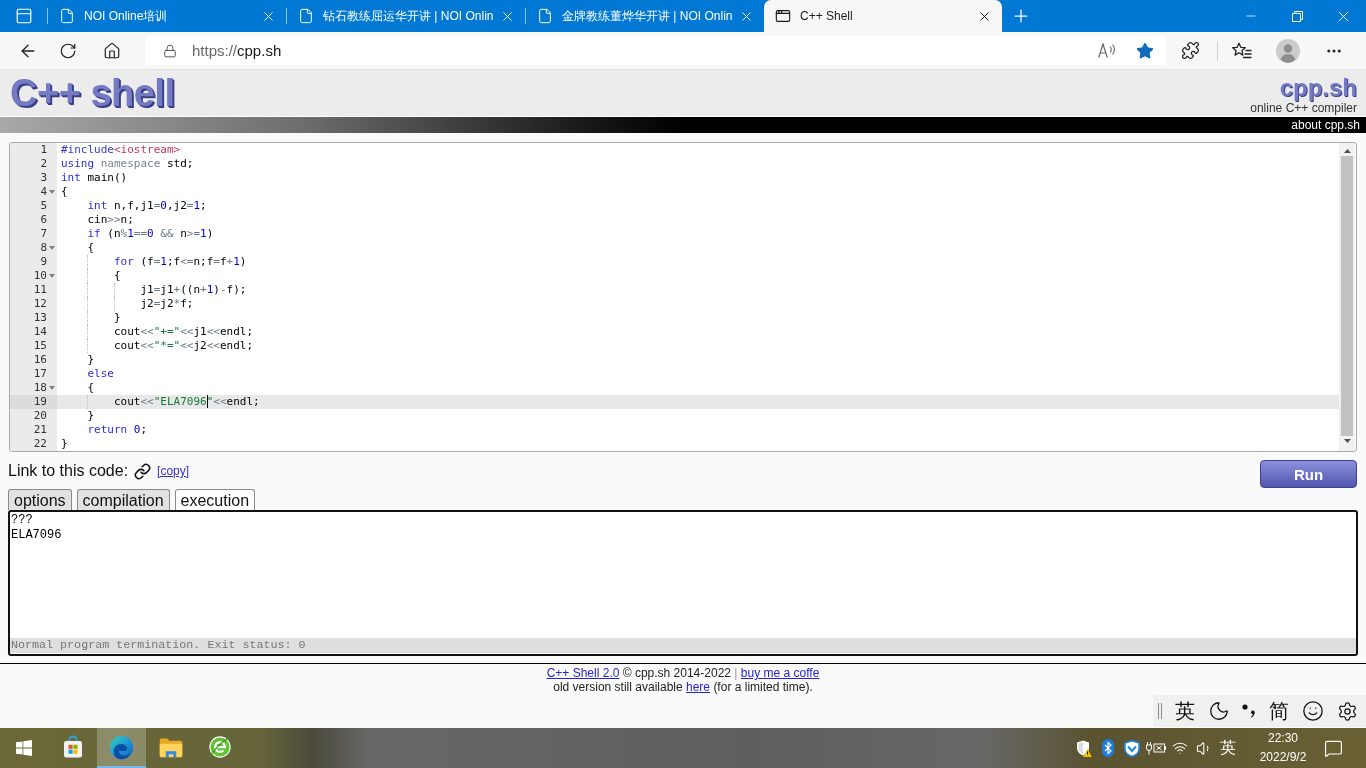 Image resolution: width=1366 pixels, height=768 pixels. I want to click on wifi-icon, so click(1180, 748).